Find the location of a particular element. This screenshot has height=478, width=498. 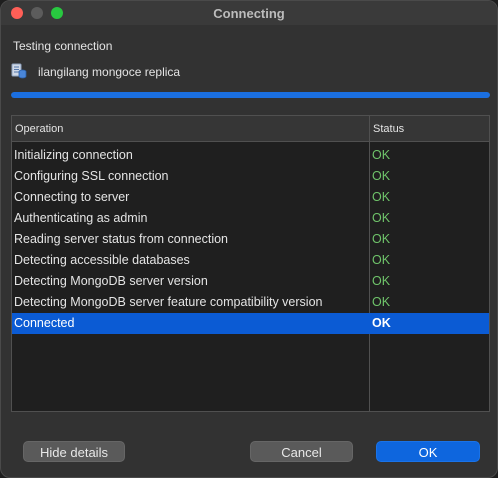

operation-cell: Connected is located at coordinates (44, 323).